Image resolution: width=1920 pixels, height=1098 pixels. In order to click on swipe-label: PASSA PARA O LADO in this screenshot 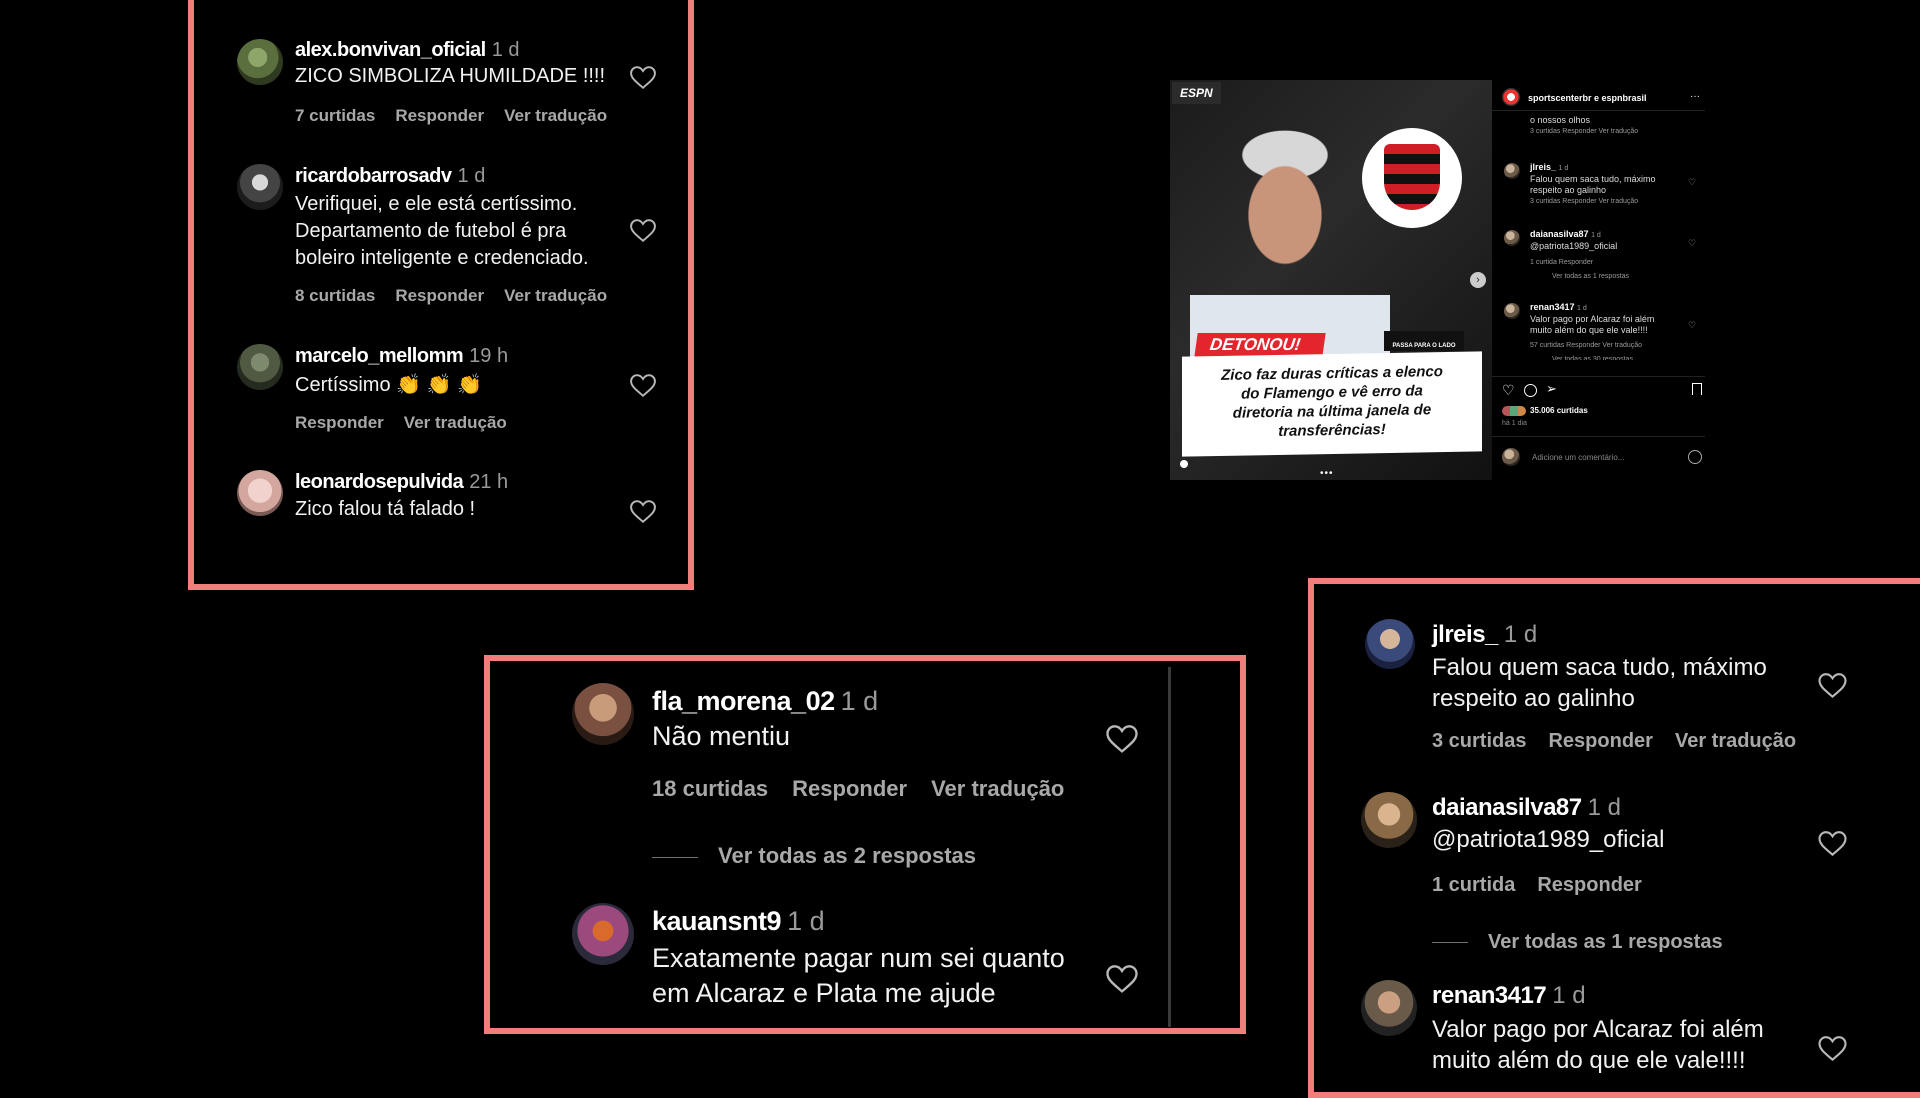, I will do `click(1424, 346)`.